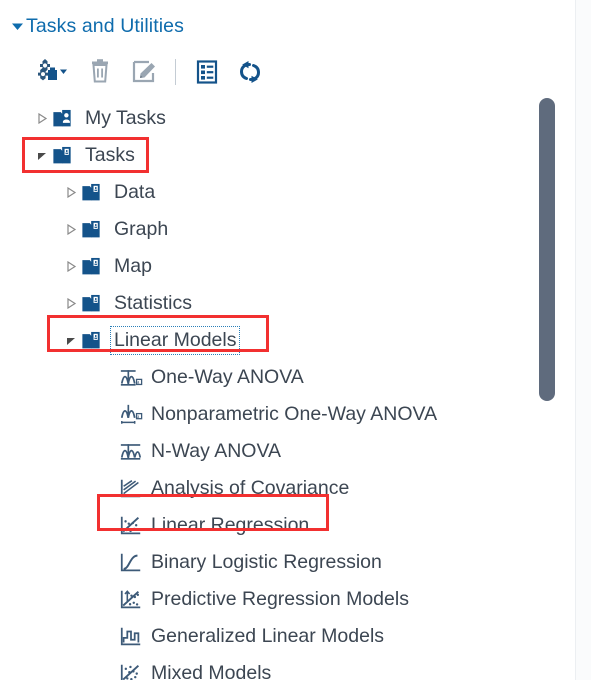 Image resolution: width=591 pixels, height=680 pixels. I want to click on caret-down-icon, so click(13, 26).